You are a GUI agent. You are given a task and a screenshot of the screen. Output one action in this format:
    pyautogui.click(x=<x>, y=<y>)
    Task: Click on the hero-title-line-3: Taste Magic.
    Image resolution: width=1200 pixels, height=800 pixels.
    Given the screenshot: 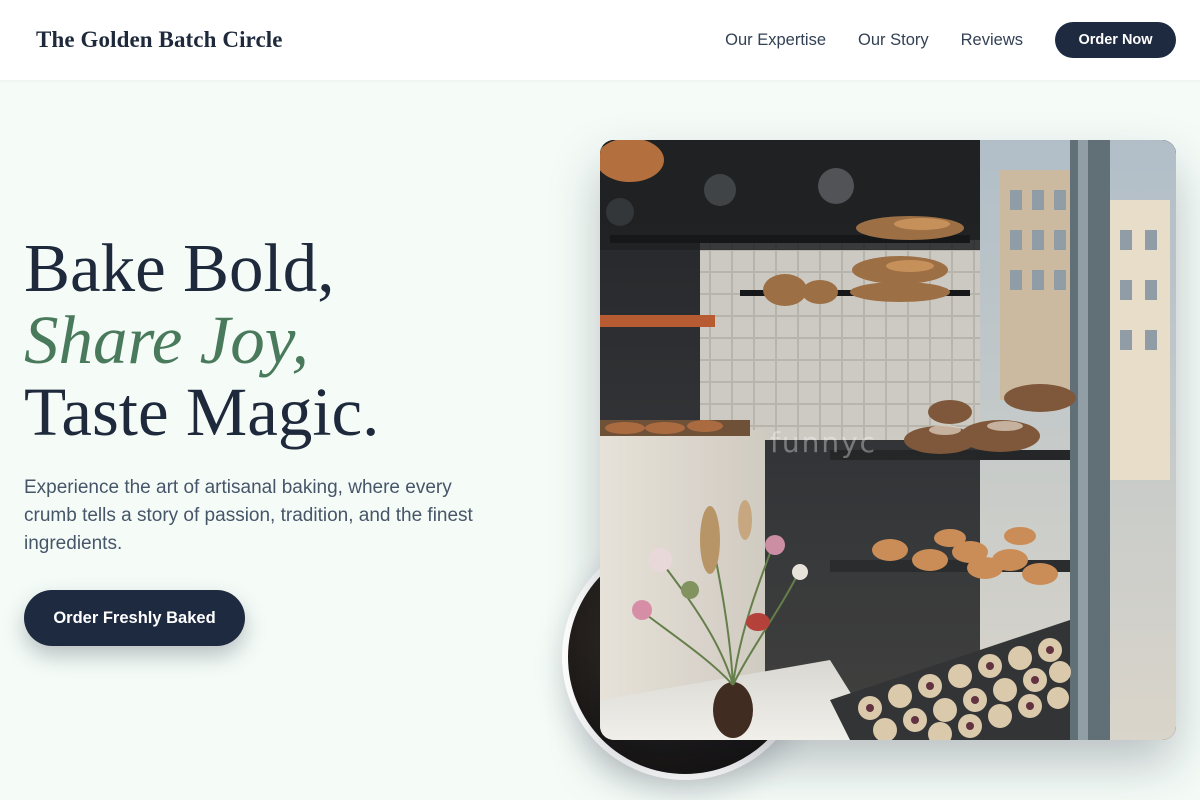 What is the action you would take?
    pyautogui.click(x=202, y=412)
    